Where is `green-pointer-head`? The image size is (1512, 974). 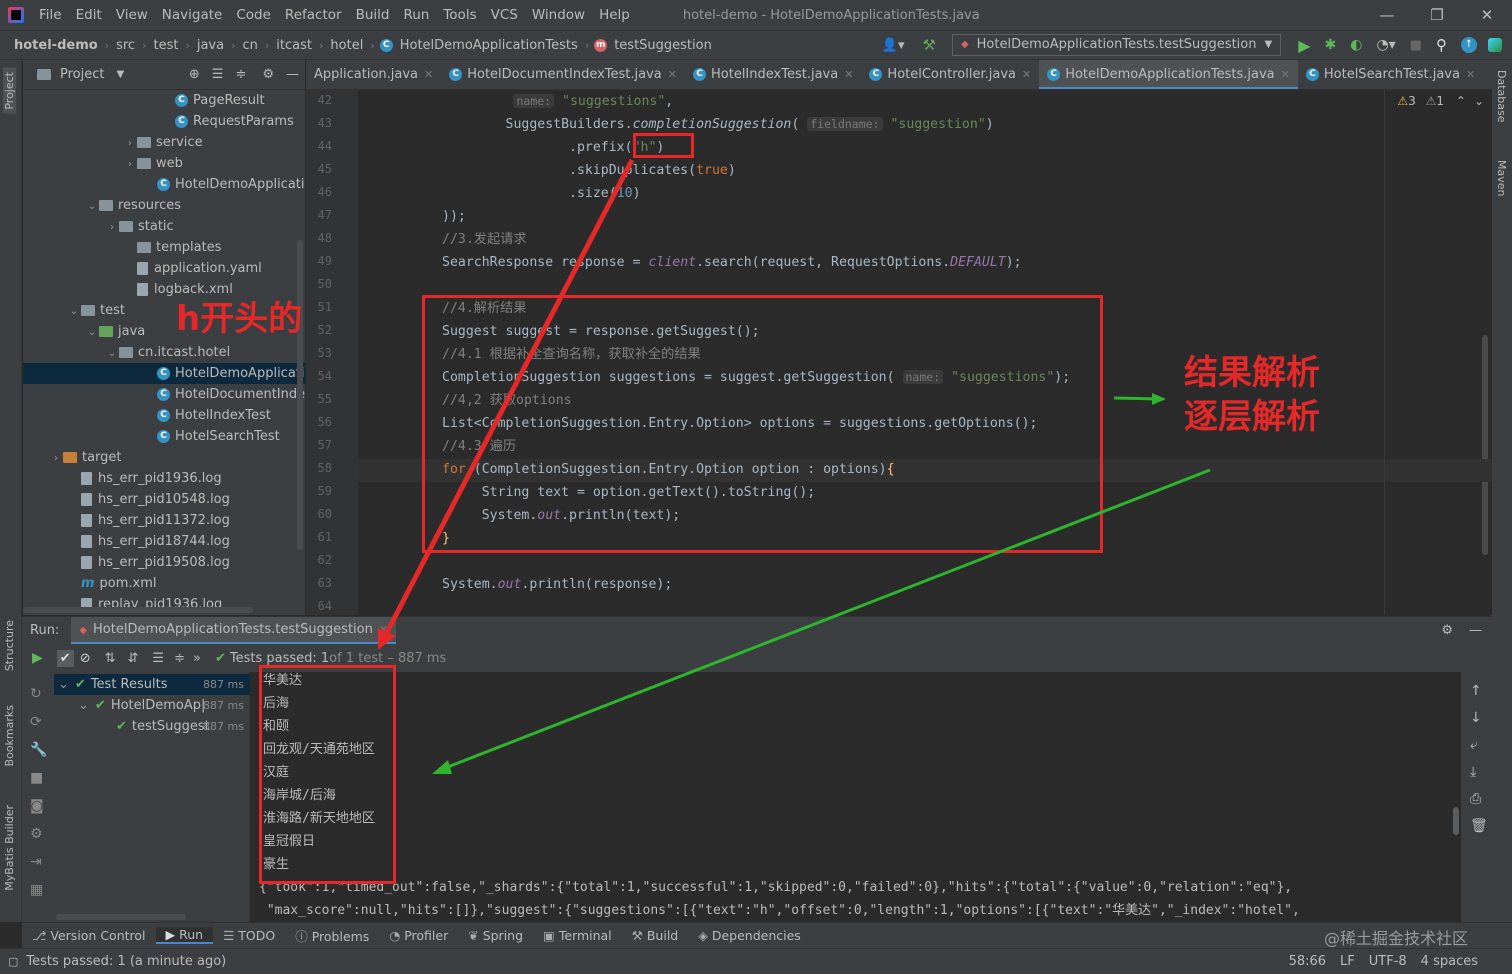 green-pointer-head is located at coordinates (1159, 399).